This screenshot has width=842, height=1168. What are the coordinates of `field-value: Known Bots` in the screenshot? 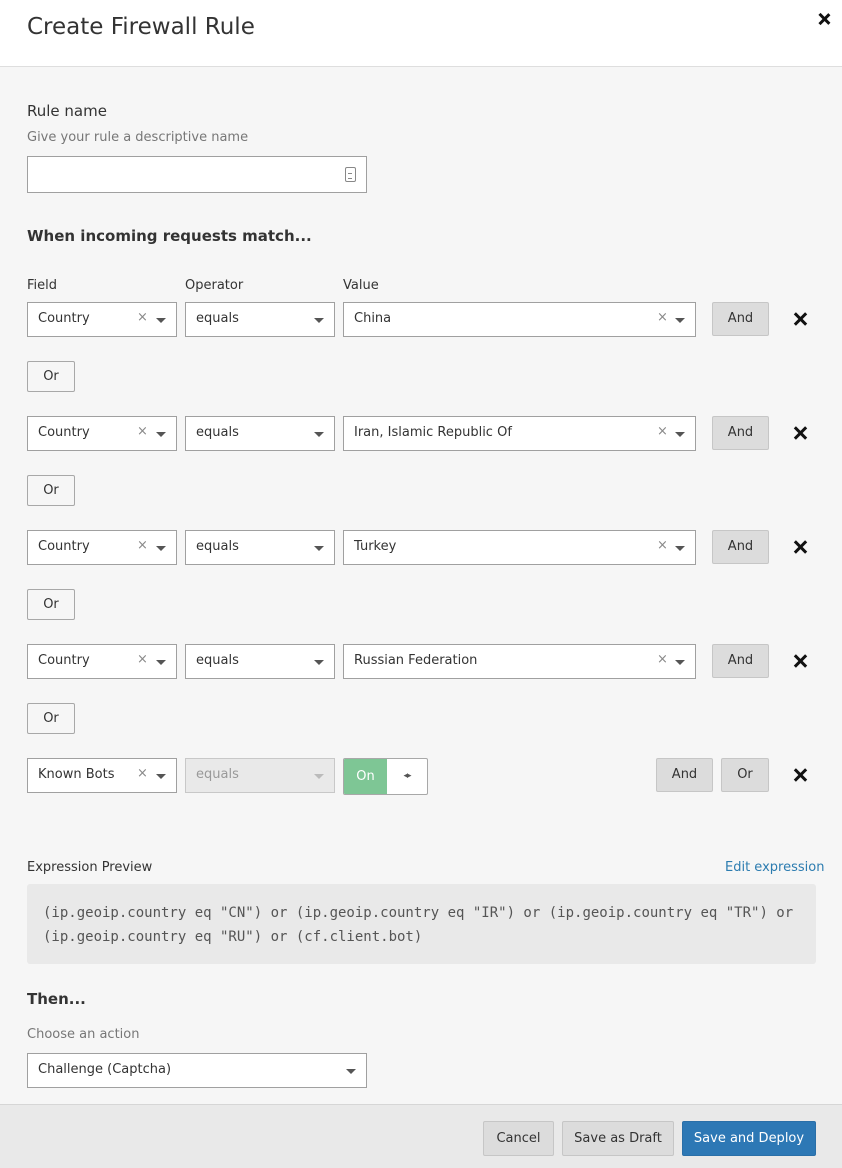 It's located at (76, 774).